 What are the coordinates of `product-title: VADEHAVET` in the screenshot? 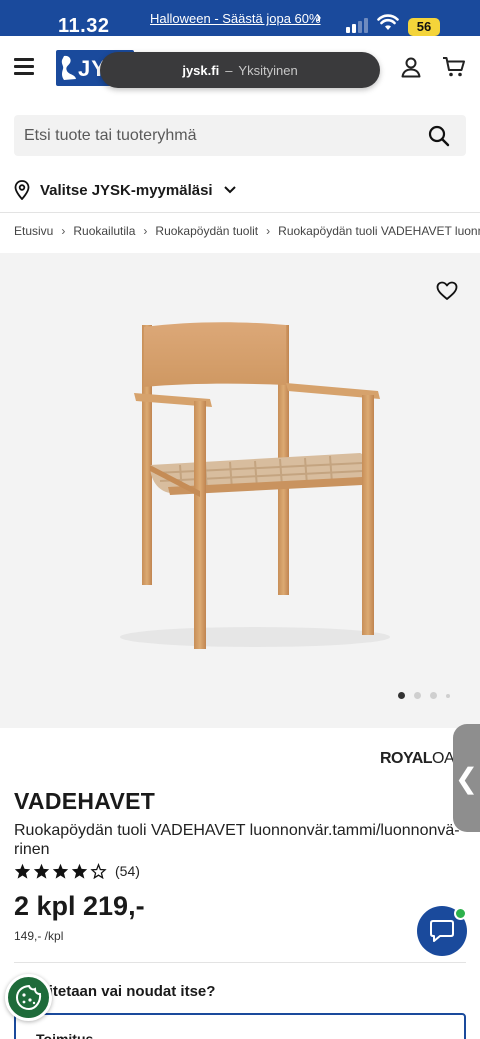 It's located at (85, 801).